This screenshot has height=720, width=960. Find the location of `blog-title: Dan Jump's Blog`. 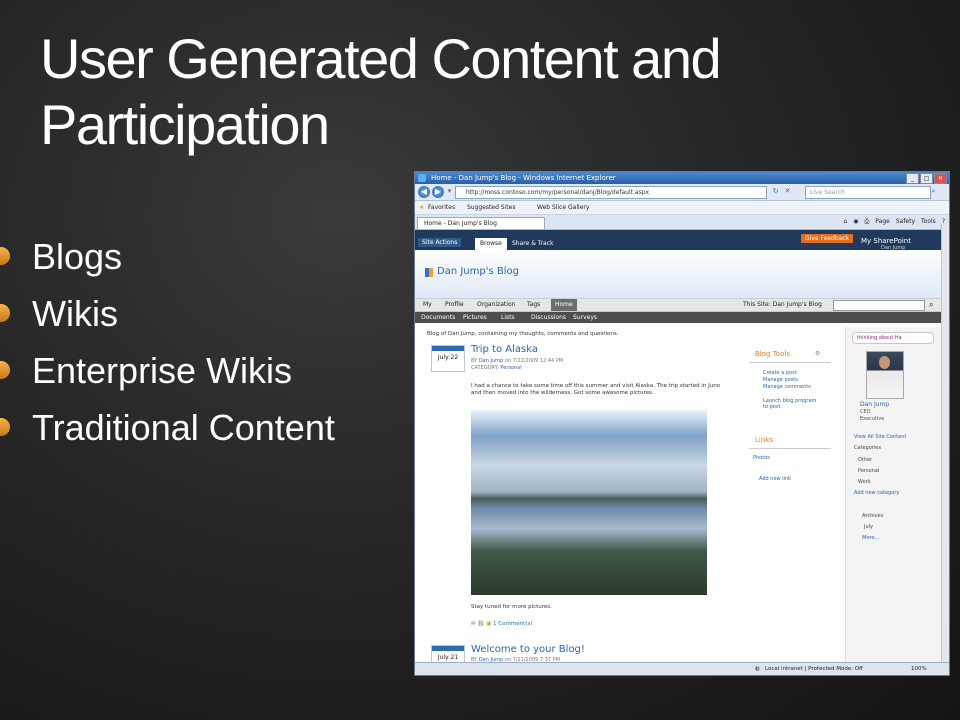

blog-title: Dan Jump's Blog is located at coordinates (478, 271).